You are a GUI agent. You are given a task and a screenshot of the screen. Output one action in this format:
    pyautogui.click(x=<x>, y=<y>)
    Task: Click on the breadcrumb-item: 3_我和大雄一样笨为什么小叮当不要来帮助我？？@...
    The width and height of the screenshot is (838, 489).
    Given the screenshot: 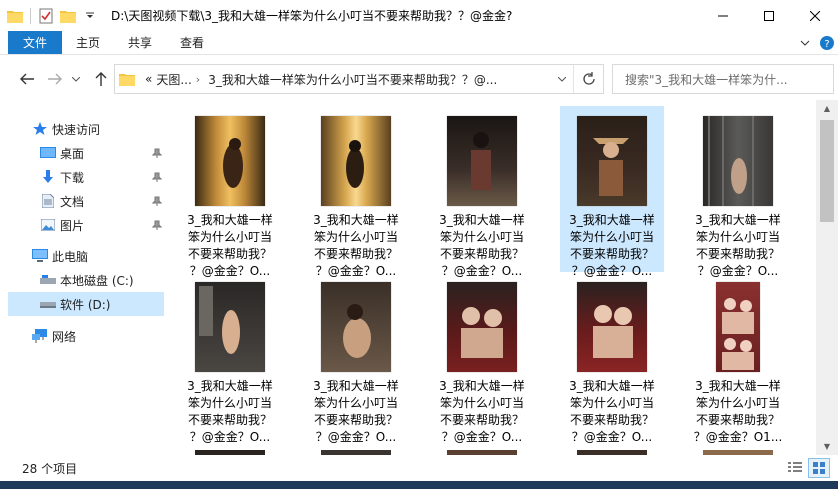 What is the action you would take?
    pyautogui.click(x=352, y=79)
    